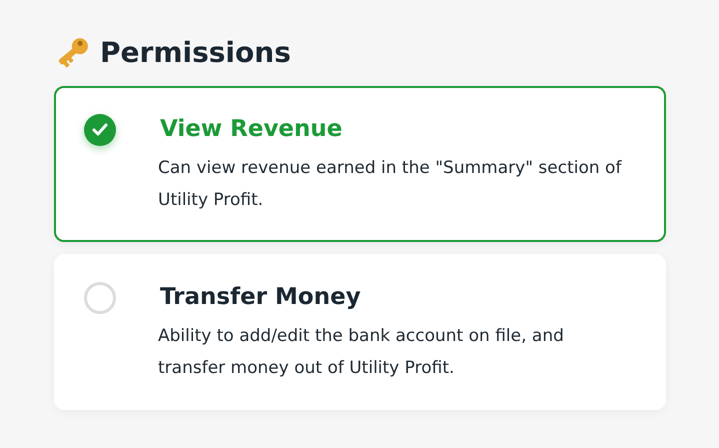 This screenshot has width=719, height=448. I want to click on permission-title: Transfer Money, so click(261, 297).